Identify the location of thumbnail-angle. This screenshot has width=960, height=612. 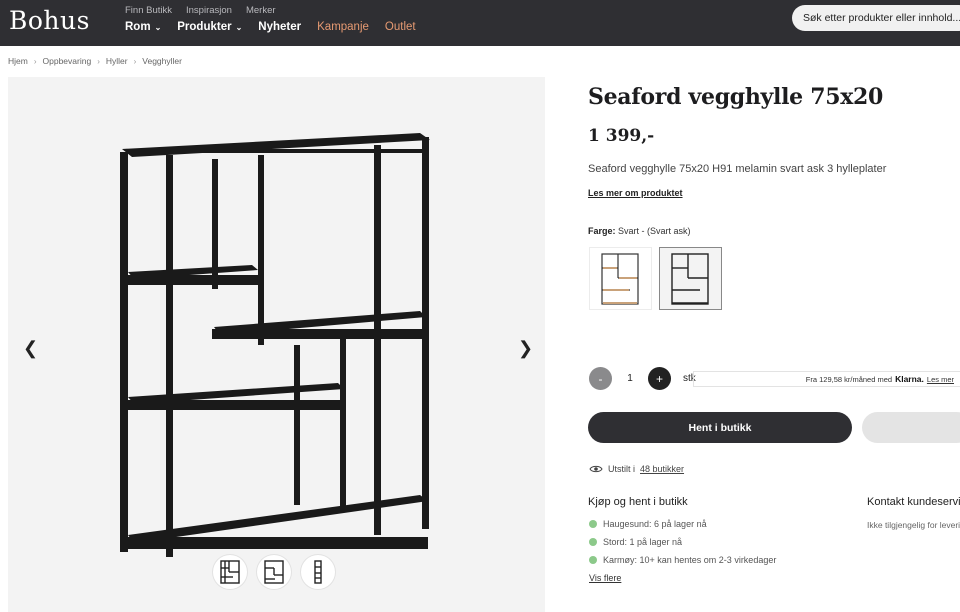
(274, 572).